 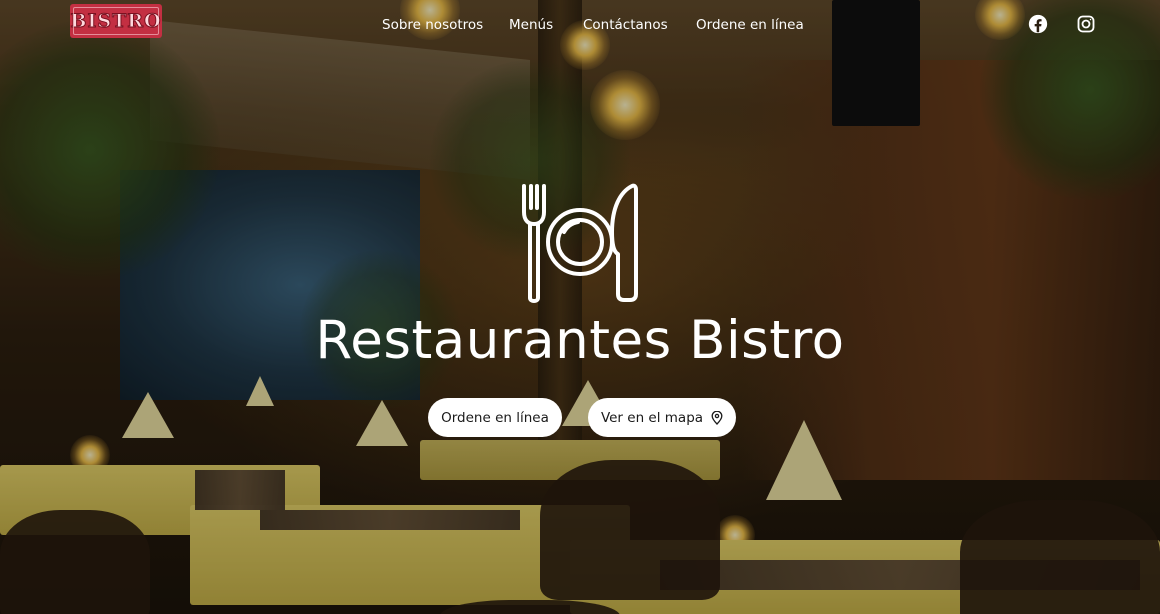 What do you see at coordinates (652, 417) in the screenshot?
I see `view-map-label: Ver en el mapa` at bounding box center [652, 417].